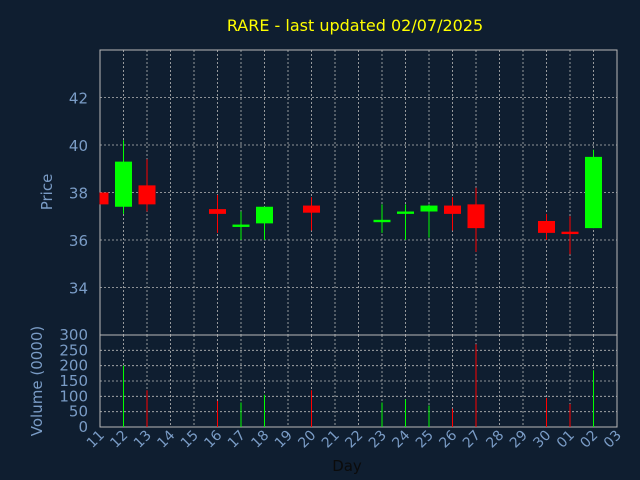 This screenshot has height=480, width=640. Describe the element at coordinates (78, 289) in the screenshot. I see `price-tick-label: 34` at that location.